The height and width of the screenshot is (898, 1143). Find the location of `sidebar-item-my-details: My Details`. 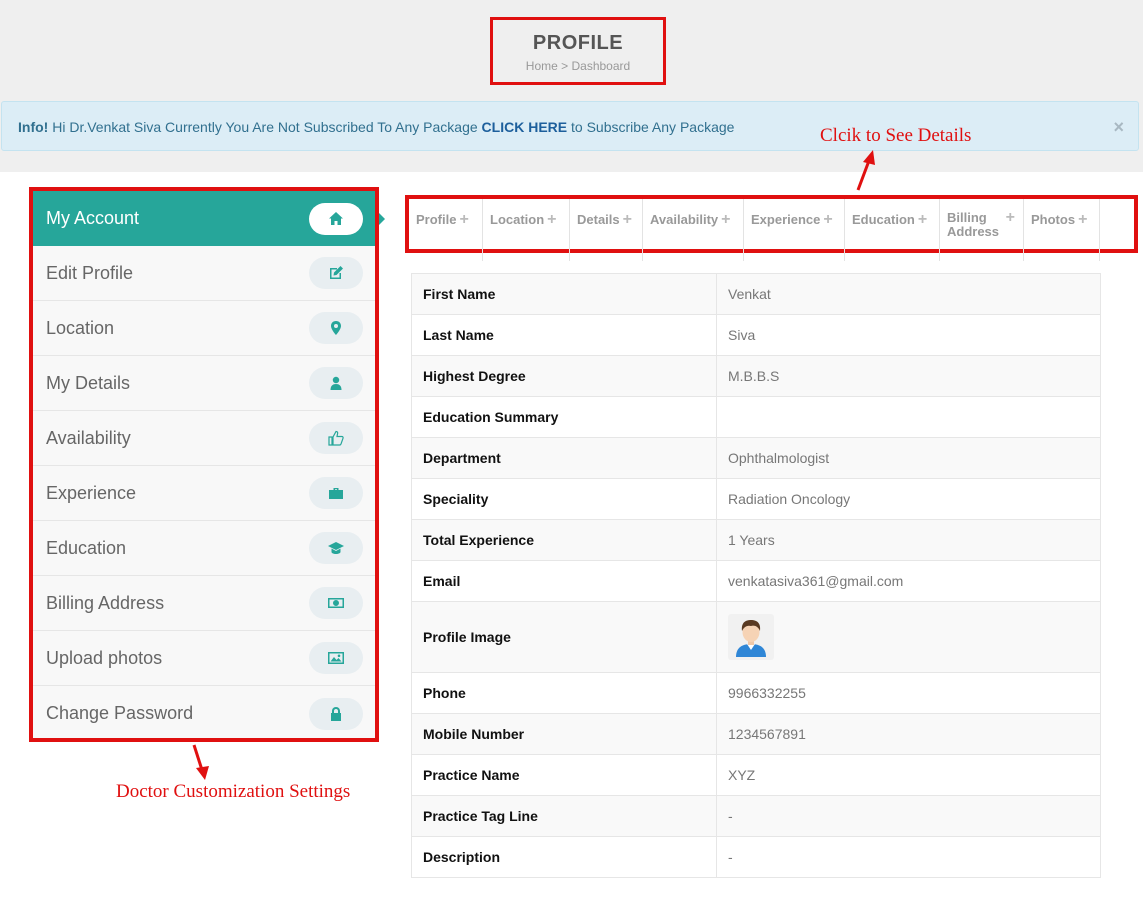

sidebar-item-my-details: My Details is located at coordinates (204, 383).